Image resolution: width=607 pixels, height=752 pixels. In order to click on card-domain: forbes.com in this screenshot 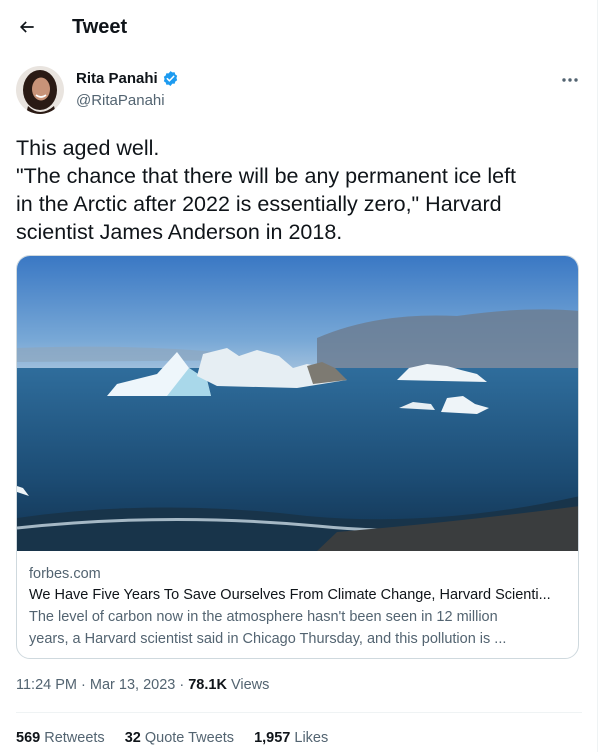, I will do `click(65, 574)`.